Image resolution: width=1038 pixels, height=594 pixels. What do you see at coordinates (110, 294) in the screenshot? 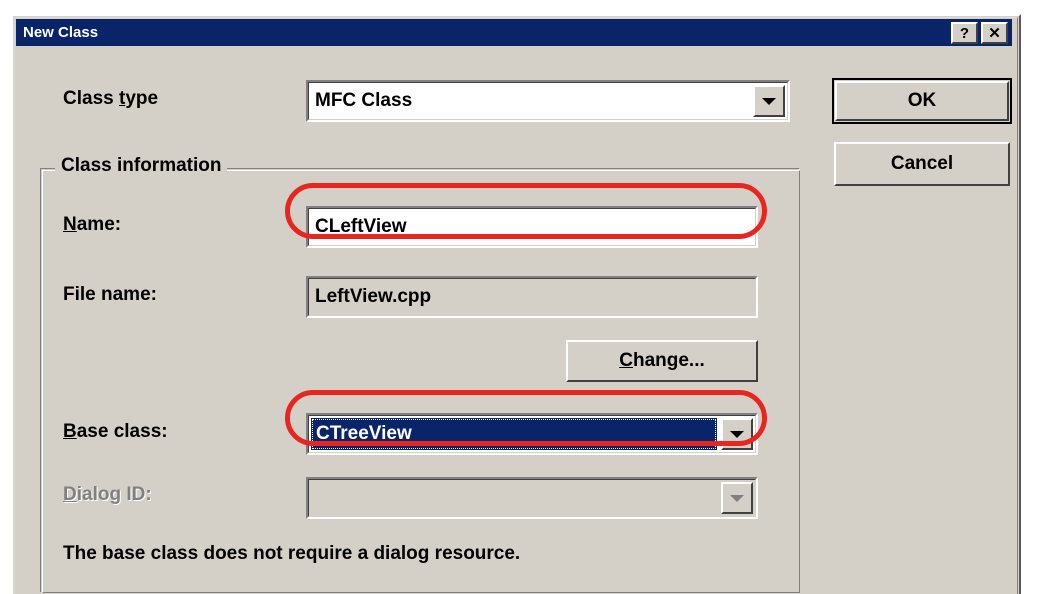
I see `file-name-label: File name:` at bounding box center [110, 294].